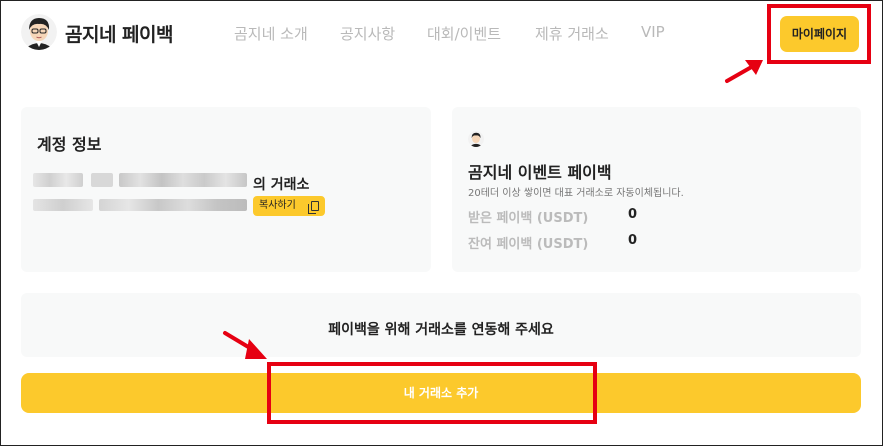 The height and width of the screenshot is (446, 883). I want to click on brand-name: 곰지네 페이백, so click(119, 33).